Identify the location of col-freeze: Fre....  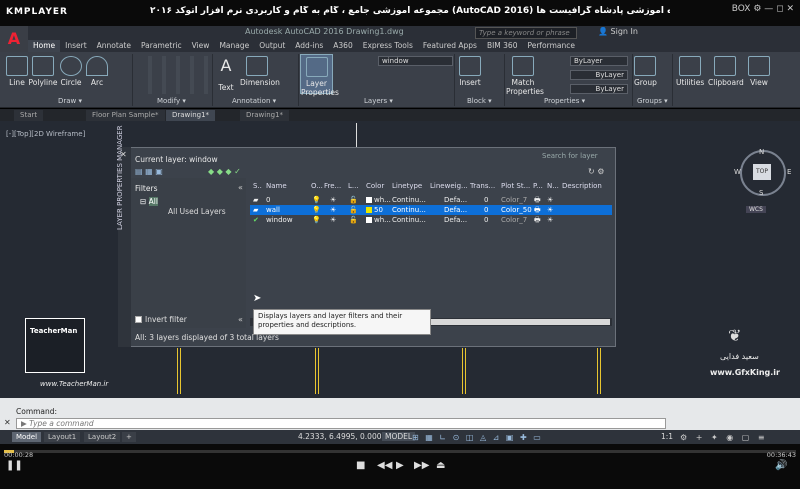
(332, 186).